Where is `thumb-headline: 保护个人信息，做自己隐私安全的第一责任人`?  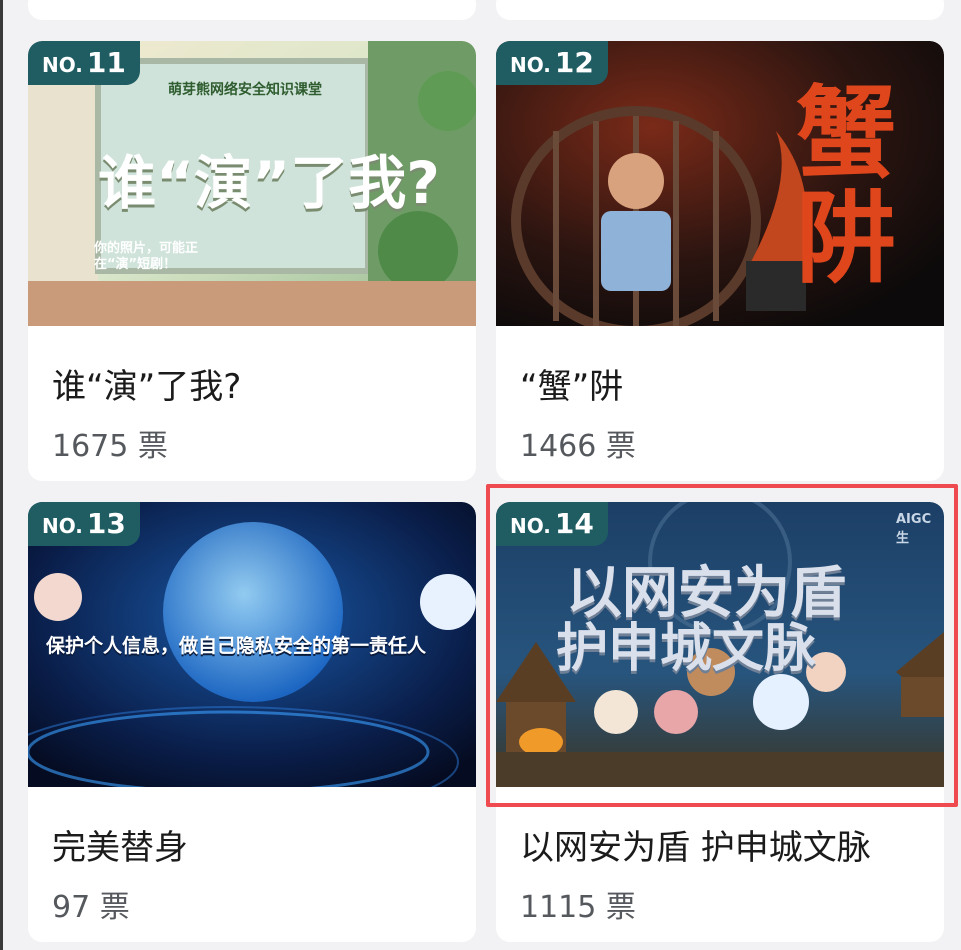
thumb-headline: 保护个人信息，做自己隐私安全的第一责任人 is located at coordinates (236, 646).